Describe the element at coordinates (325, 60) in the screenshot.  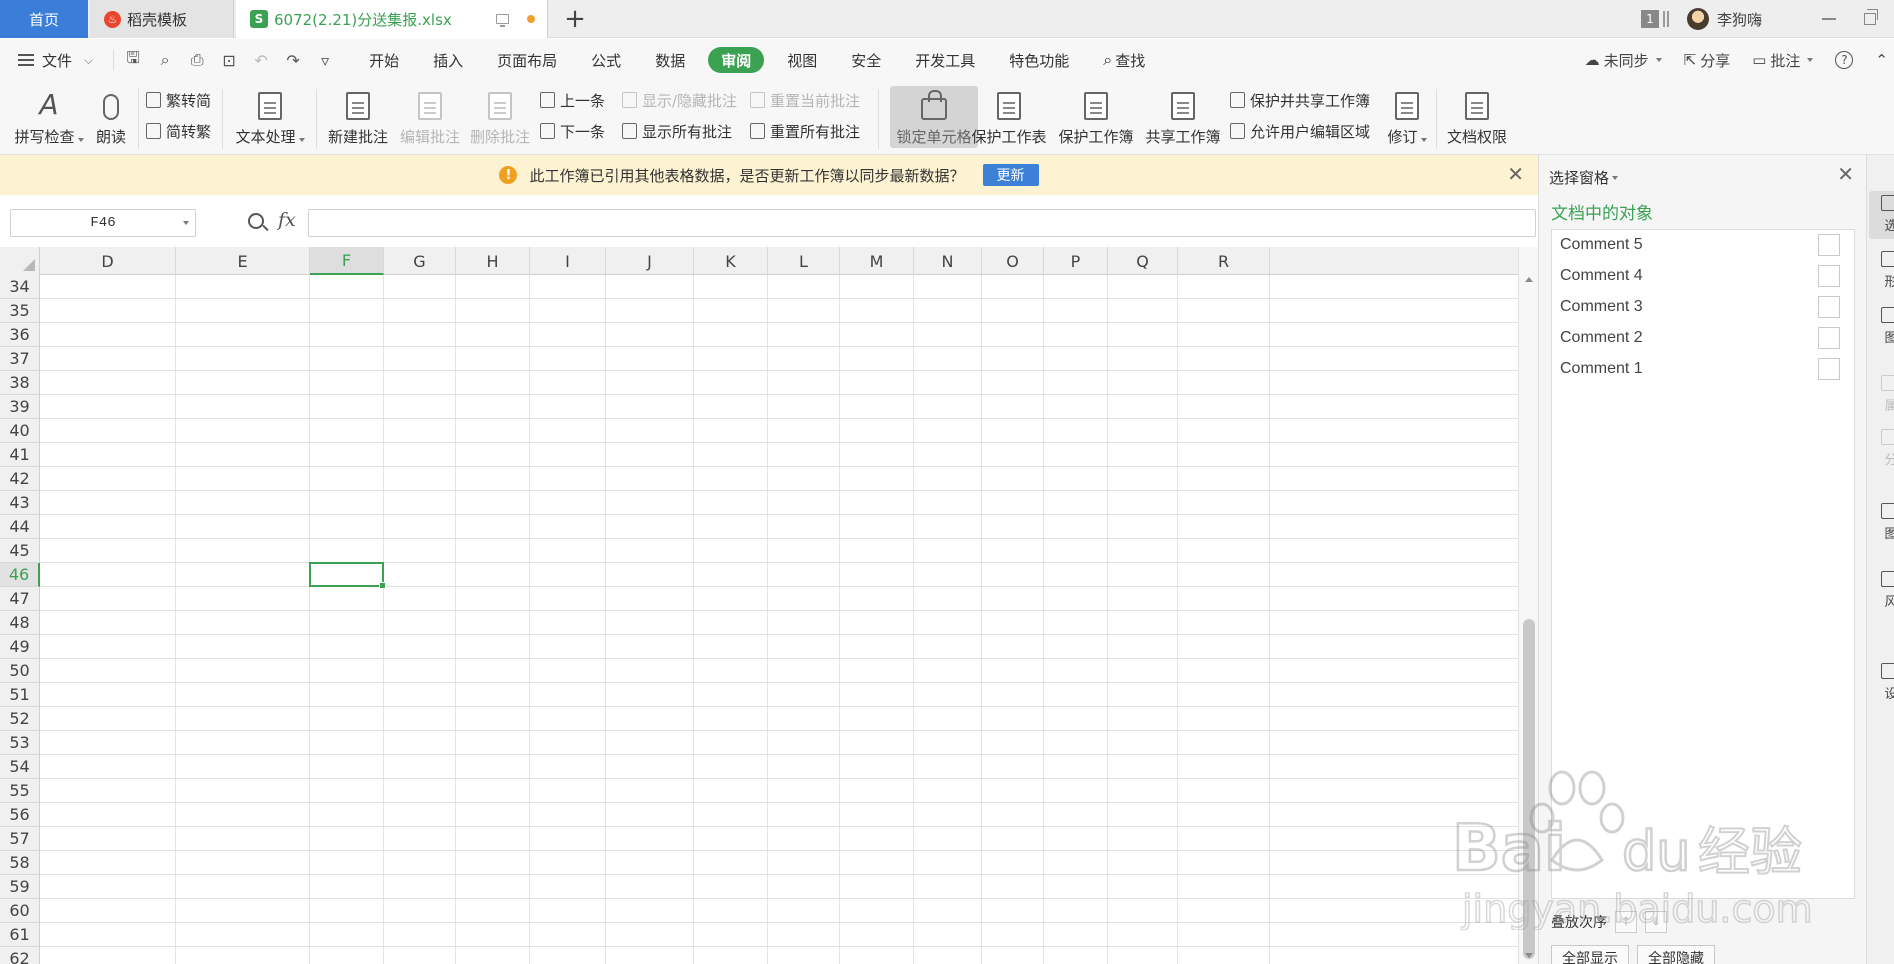
I see `customize-icon: ▿` at that location.